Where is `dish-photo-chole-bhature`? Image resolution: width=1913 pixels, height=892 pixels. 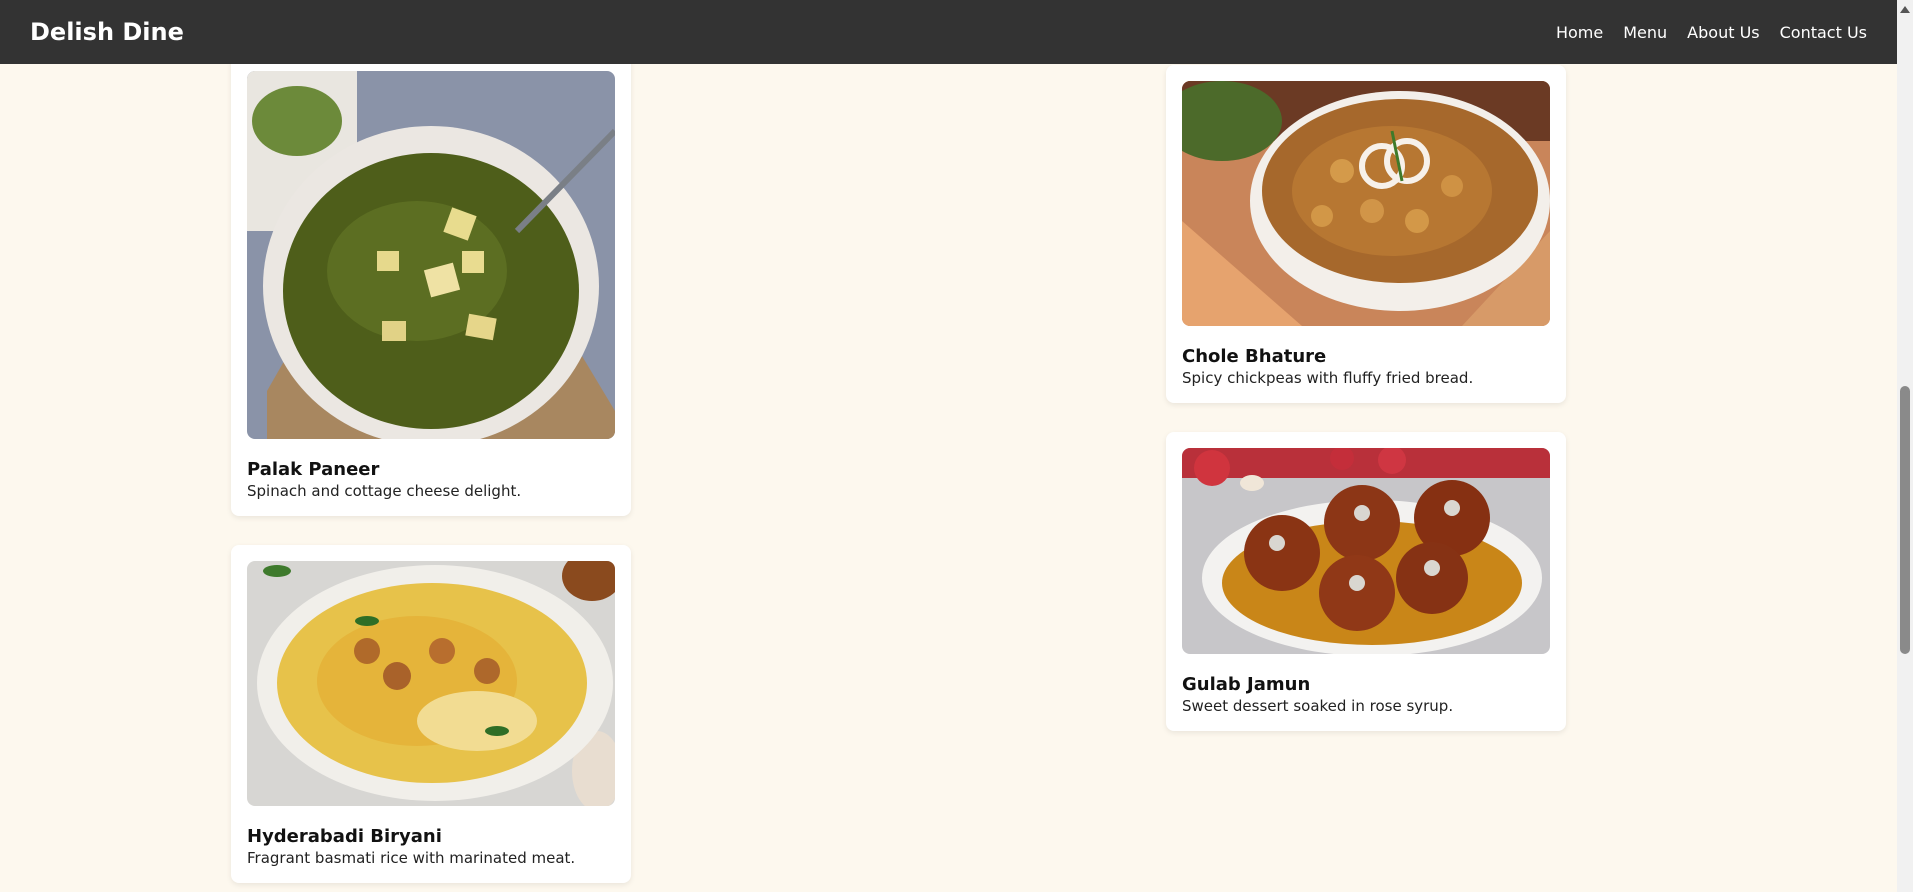 dish-photo-chole-bhature is located at coordinates (1366, 203).